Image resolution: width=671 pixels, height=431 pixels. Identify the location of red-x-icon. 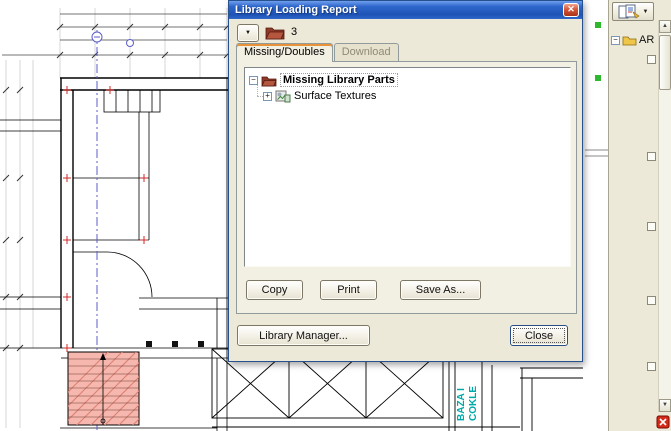
(663, 422).